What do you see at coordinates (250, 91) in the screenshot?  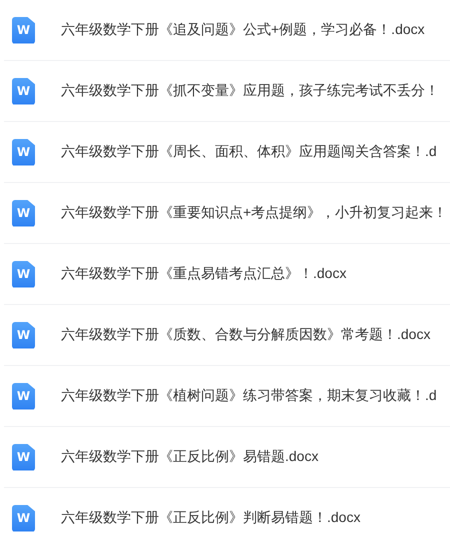 I see `file-name: 六年级数学下册《抓不变量》应用题，孩子练完考试不丢分！` at bounding box center [250, 91].